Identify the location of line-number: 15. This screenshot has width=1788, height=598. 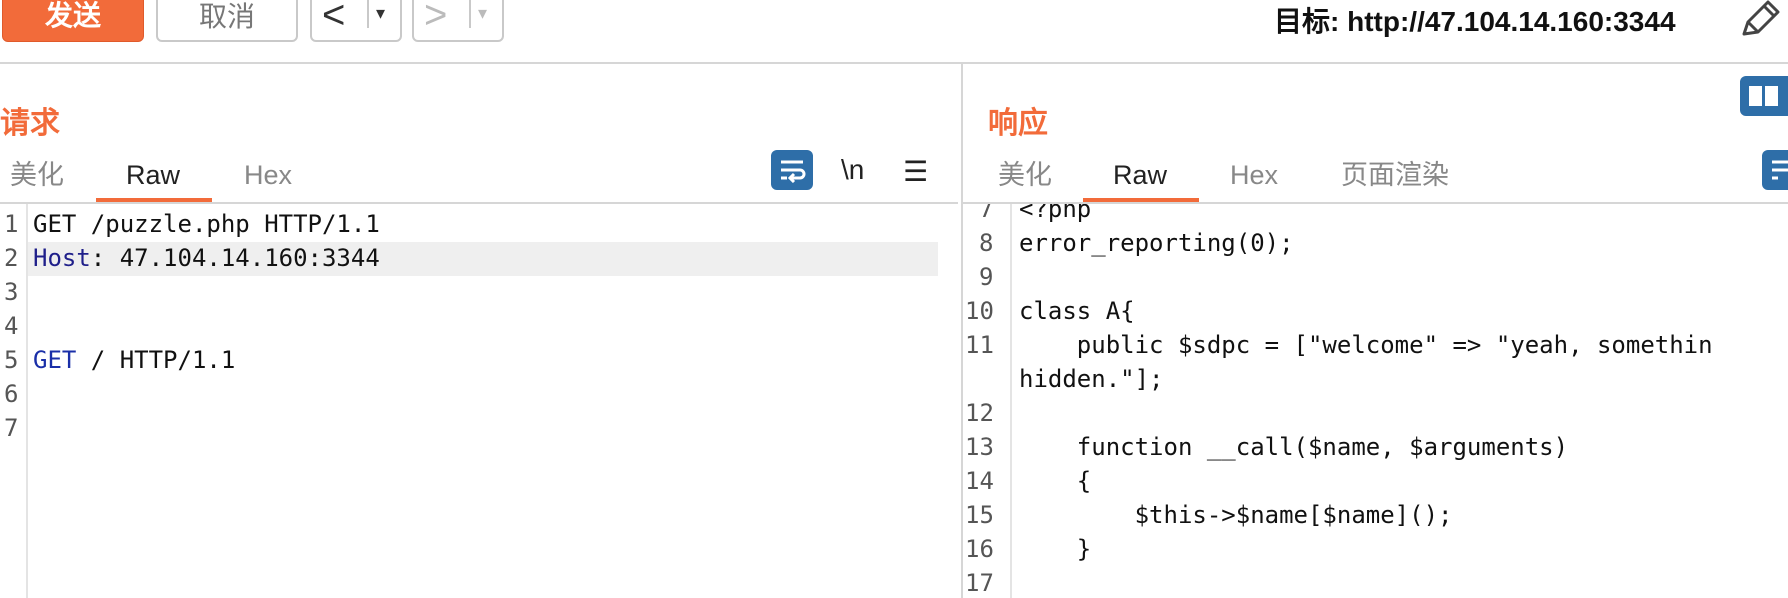
(979, 515).